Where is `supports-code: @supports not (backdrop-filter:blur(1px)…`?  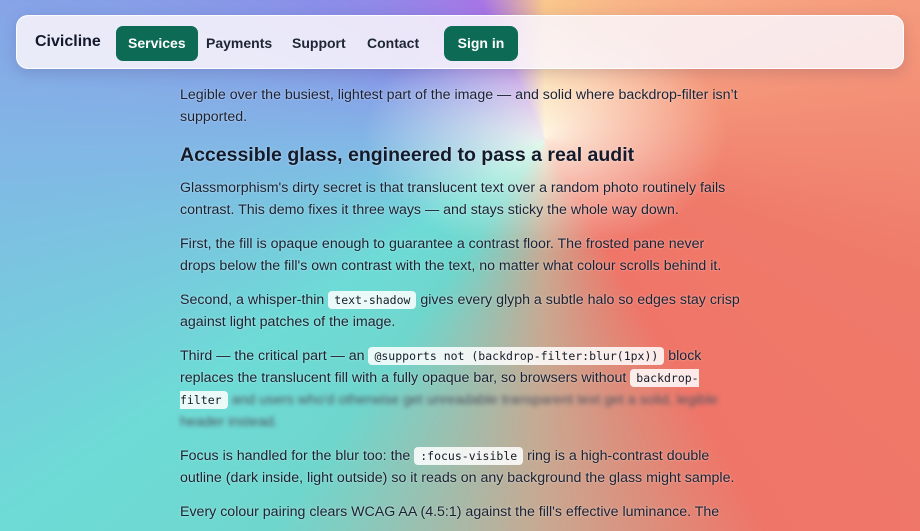 supports-code: @supports not (backdrop-filter:blur(1px)… is located at coordinates (516, 356).